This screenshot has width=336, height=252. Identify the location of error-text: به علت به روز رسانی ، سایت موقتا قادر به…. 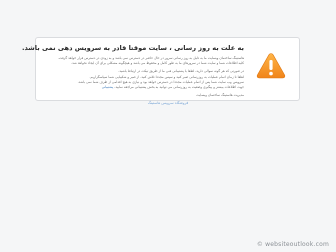
(132, 71).